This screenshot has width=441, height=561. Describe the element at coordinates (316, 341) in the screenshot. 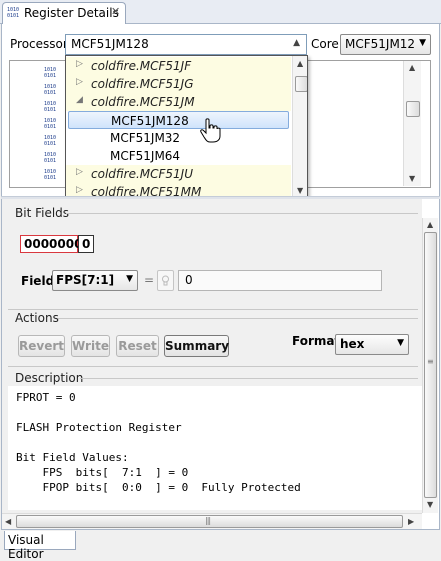

I see `format-label: Format` at that location.